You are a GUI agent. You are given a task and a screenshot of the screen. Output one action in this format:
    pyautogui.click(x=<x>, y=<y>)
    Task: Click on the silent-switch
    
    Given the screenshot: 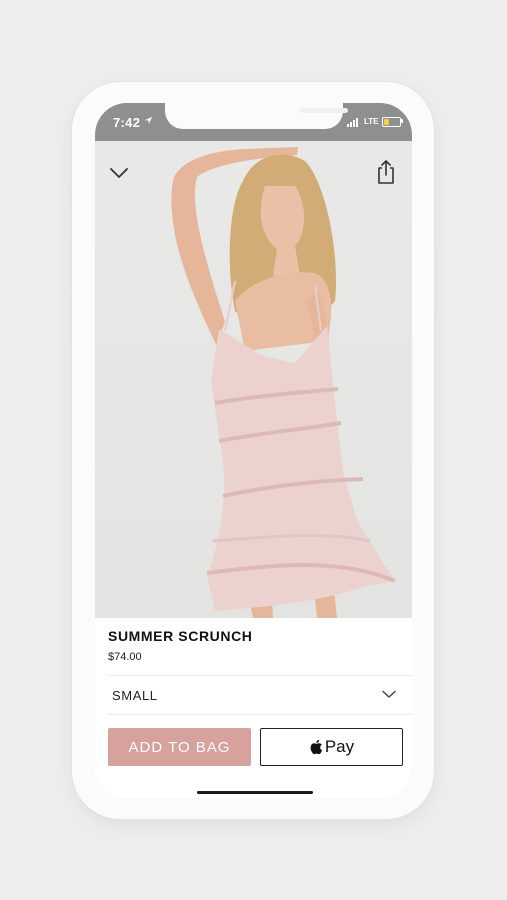 What is the action you would take?
    pyautogui.click(x=70, y=199)
    